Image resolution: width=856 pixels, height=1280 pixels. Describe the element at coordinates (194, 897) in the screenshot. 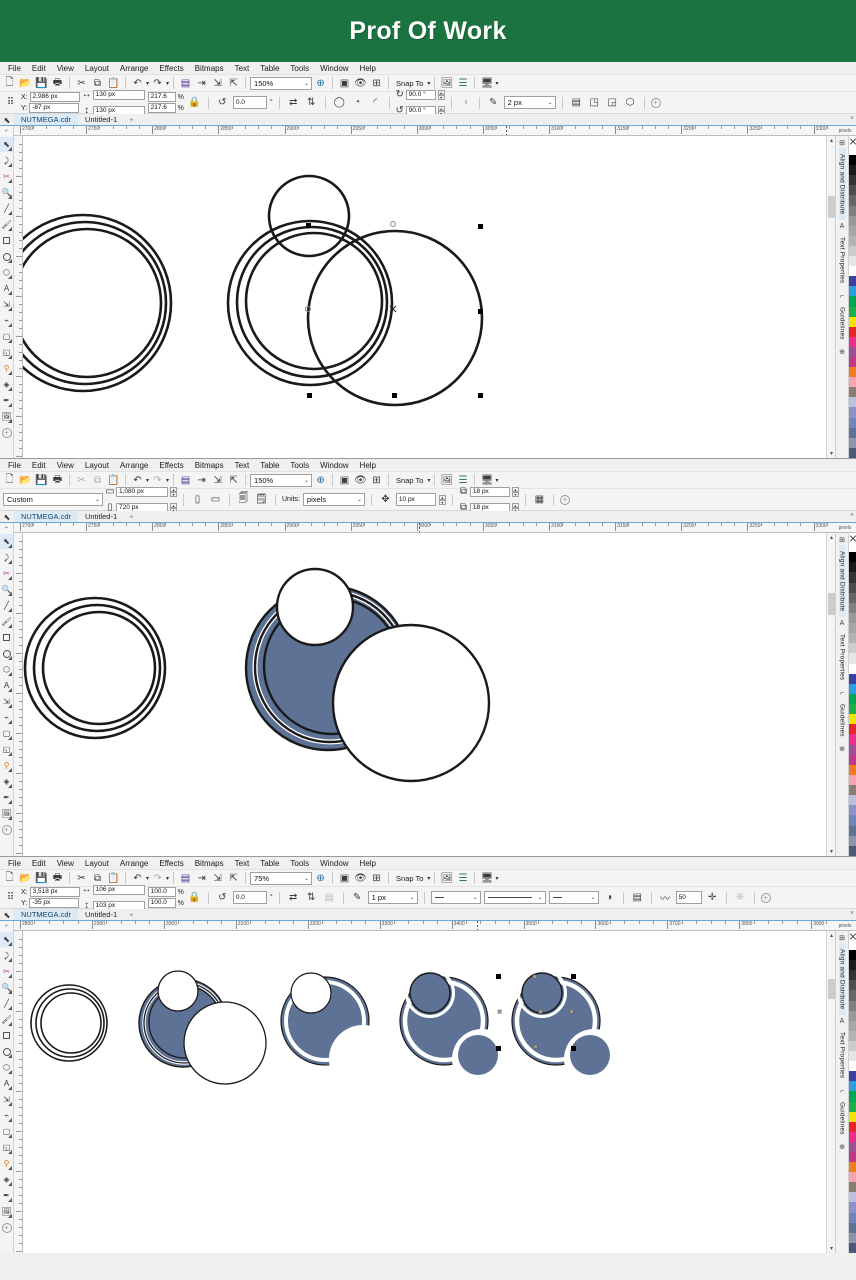

I see `lock-ratio-icon: 🔒` at that location.